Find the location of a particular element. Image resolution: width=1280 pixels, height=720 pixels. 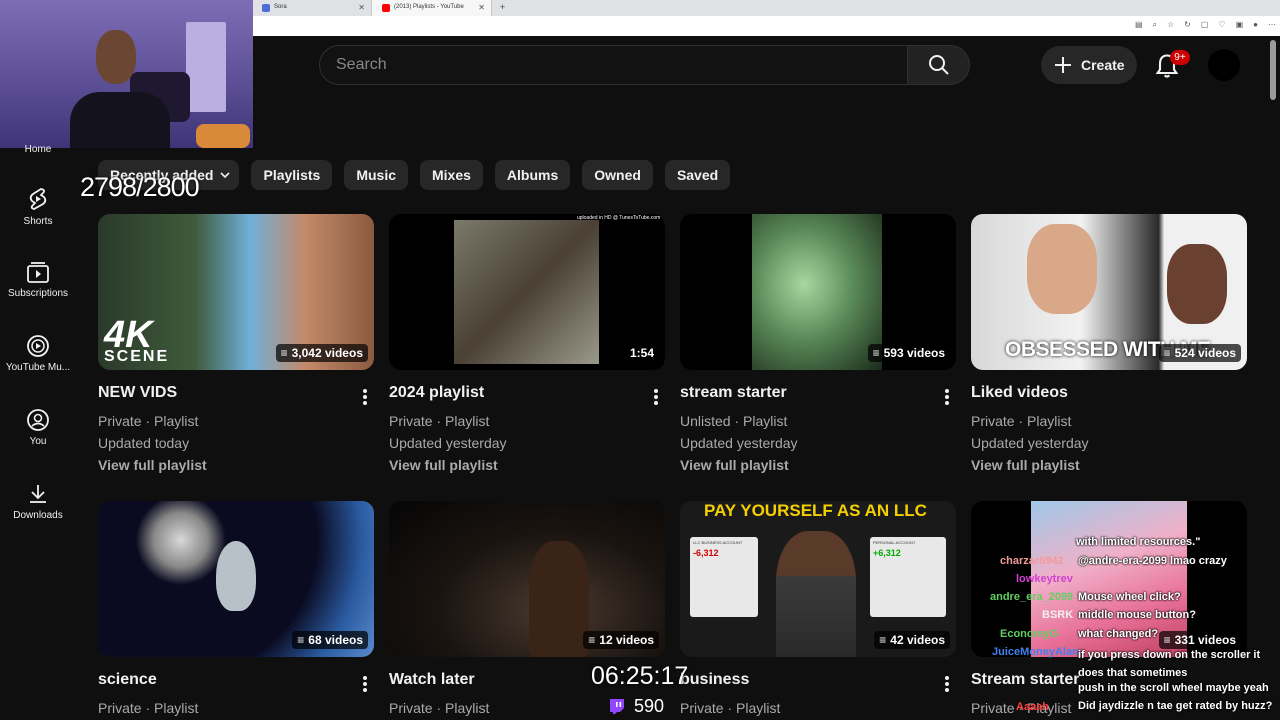

favorites-icon: ♡ is located at coordinates (1221, 25).